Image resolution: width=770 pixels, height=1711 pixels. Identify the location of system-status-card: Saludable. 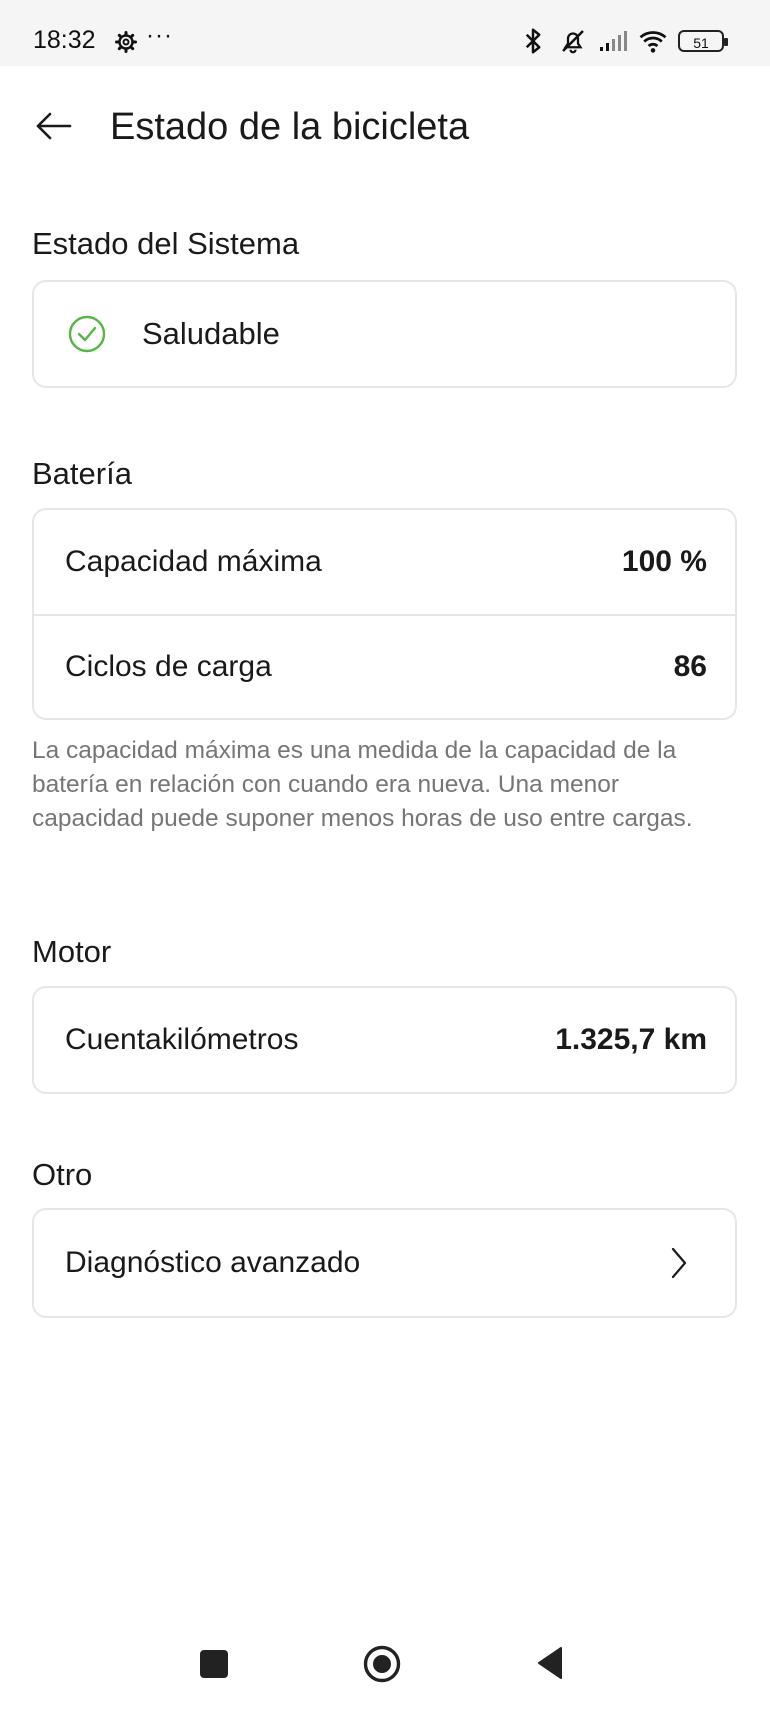
(384, 334).